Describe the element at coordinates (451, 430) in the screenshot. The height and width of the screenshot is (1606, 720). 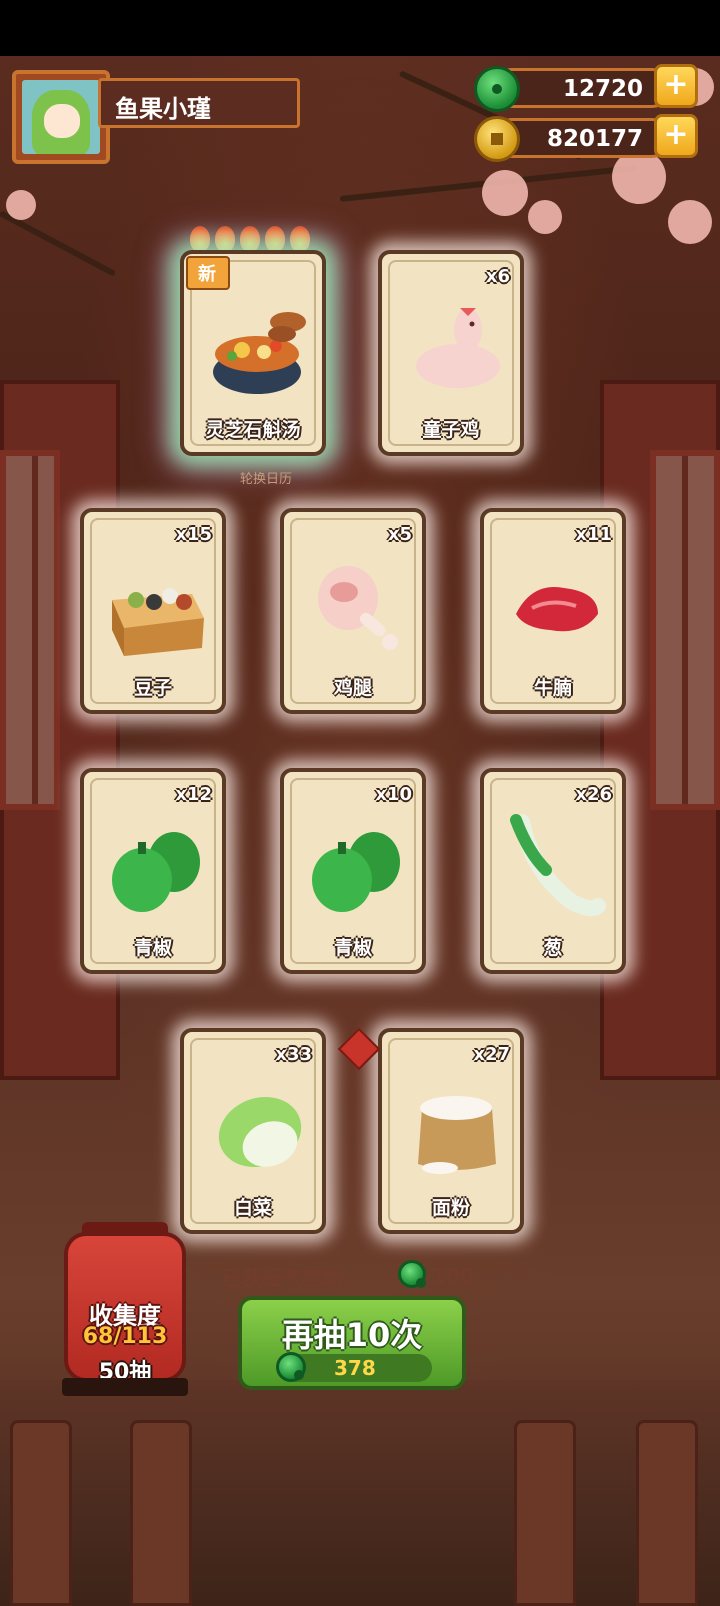
I see `card-label: 童子鸡` at that location.